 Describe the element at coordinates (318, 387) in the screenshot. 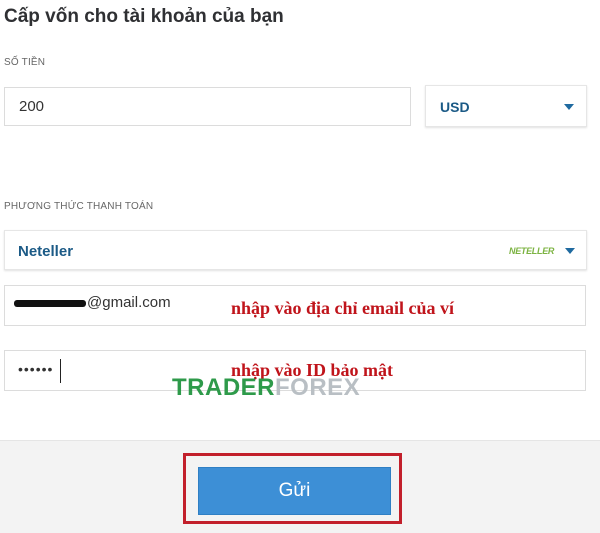

I see `watermark-part2: FOREX` at that location.